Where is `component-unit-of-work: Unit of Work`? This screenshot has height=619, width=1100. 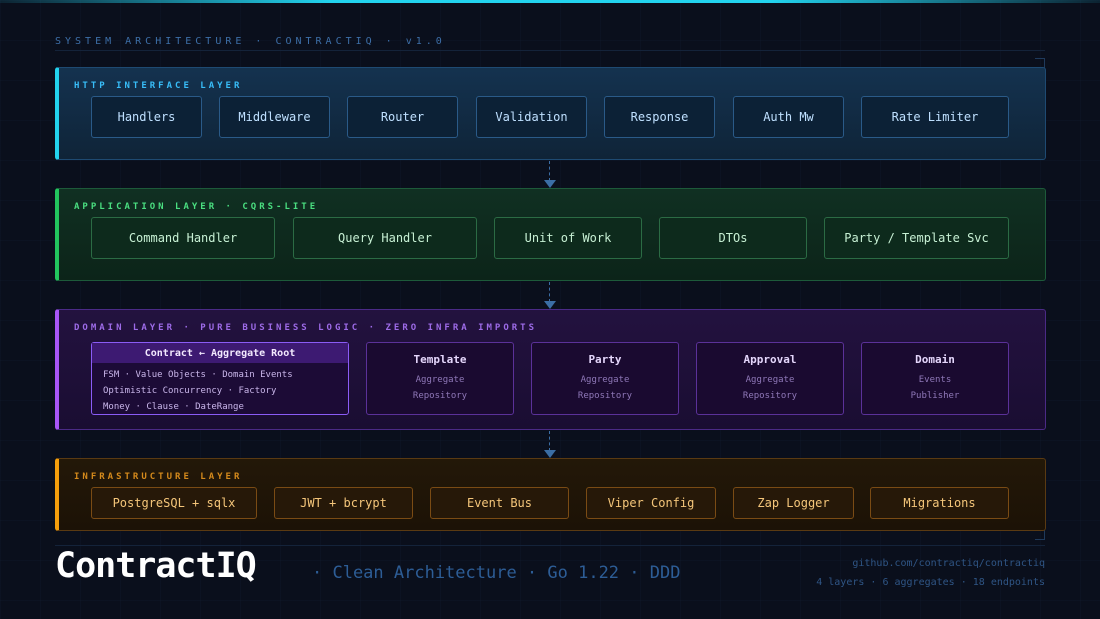 component-unit-of-work: Unit of Work is located at coordinates (568, 238).